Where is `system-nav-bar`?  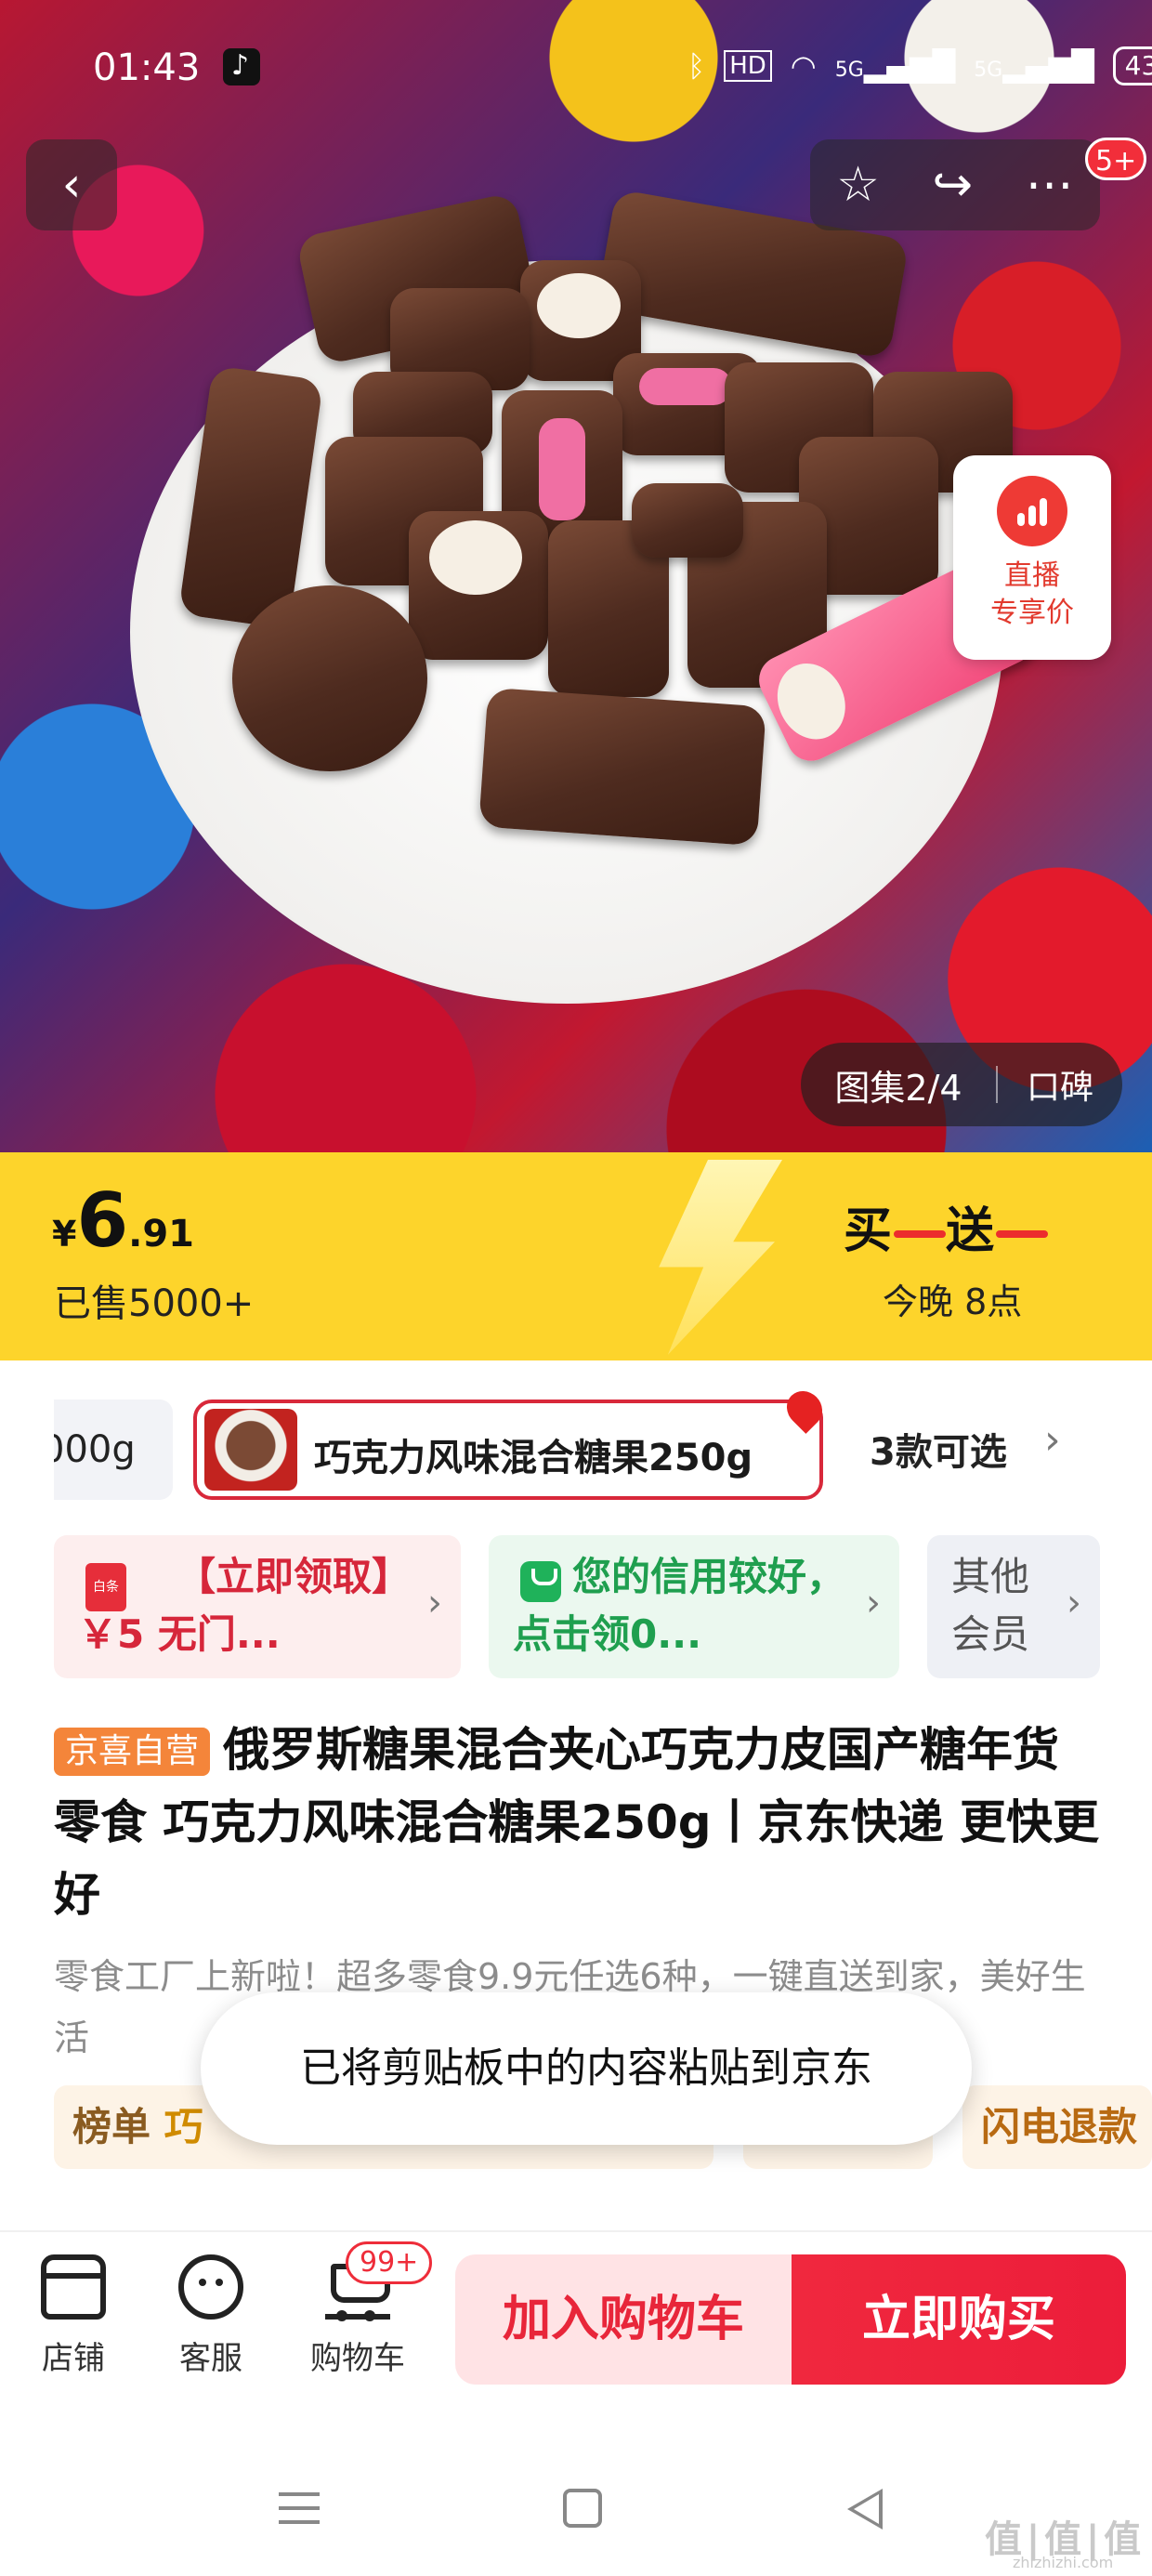
system-nav-bar is located at coordinates (576, 2505).